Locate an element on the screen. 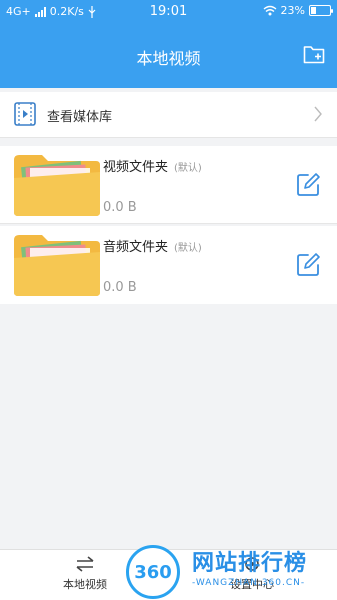 The image size is (337, 600). folder-title: 音频文件夹 is located at coordinates (136, 247).